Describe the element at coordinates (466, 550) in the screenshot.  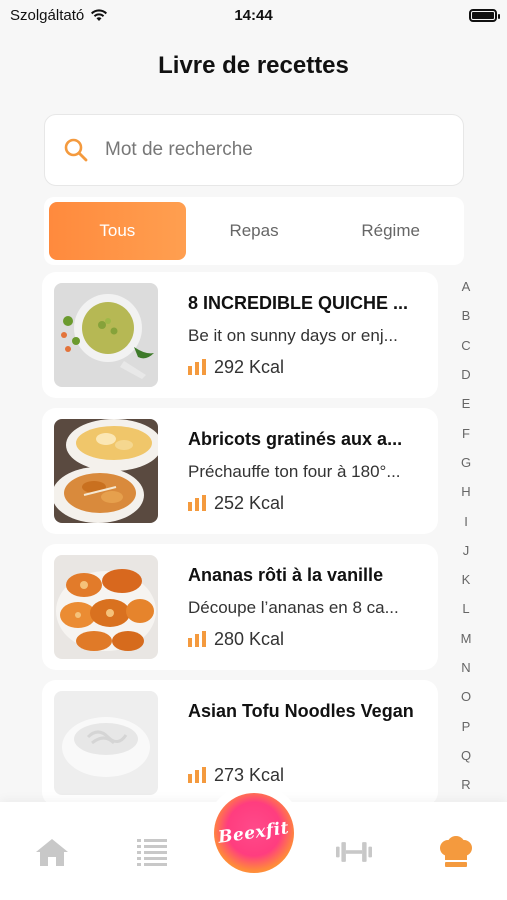
I see `index-letter: J` at that location.